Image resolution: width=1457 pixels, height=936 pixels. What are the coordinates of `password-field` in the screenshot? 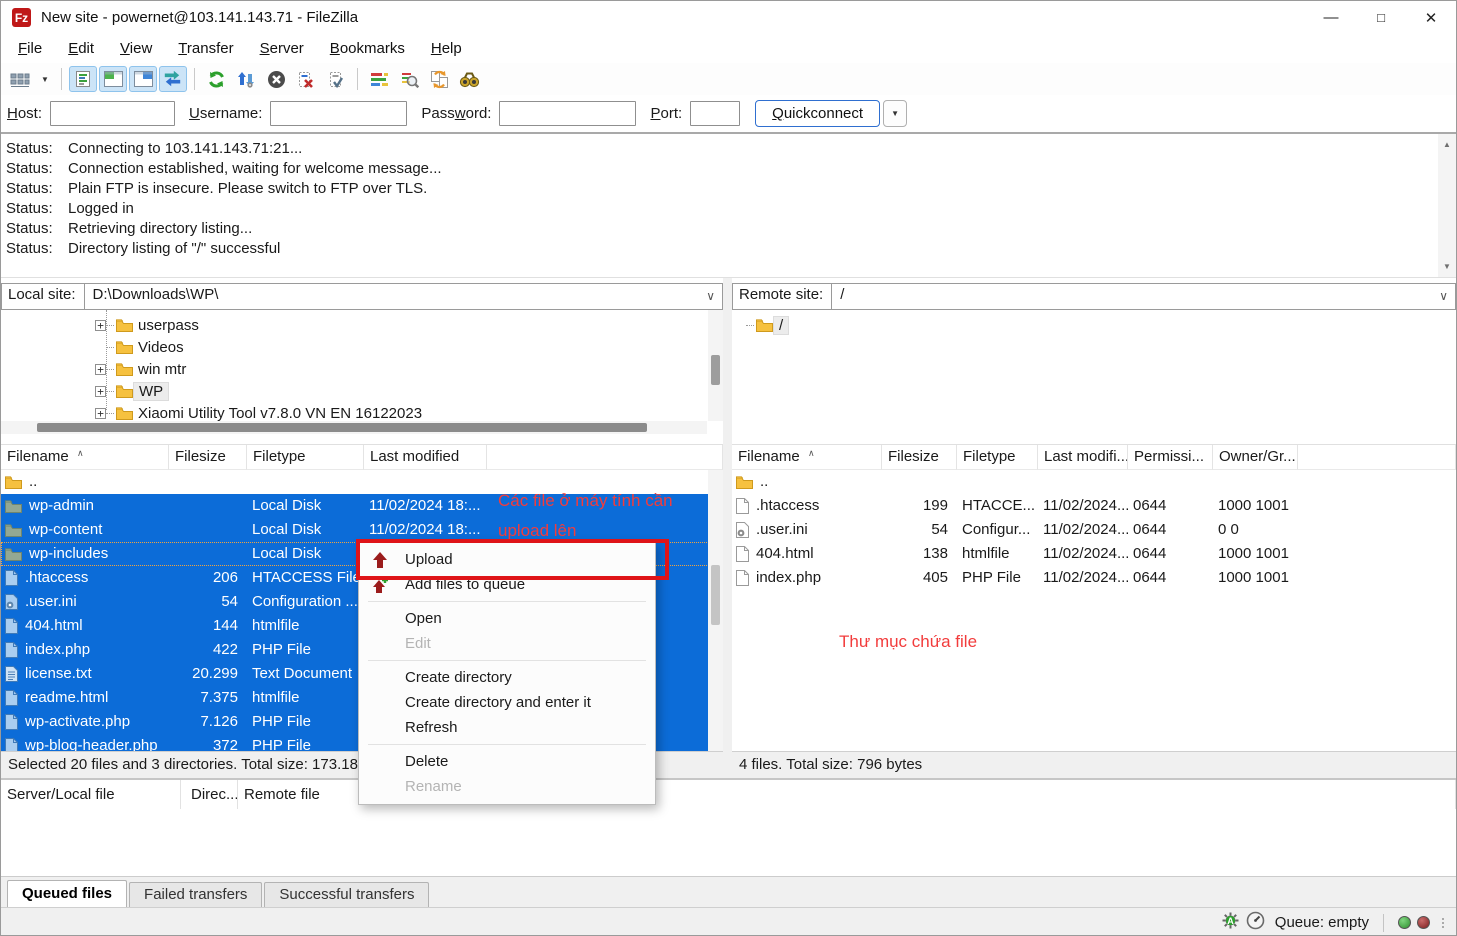 It's located at (568, 113).